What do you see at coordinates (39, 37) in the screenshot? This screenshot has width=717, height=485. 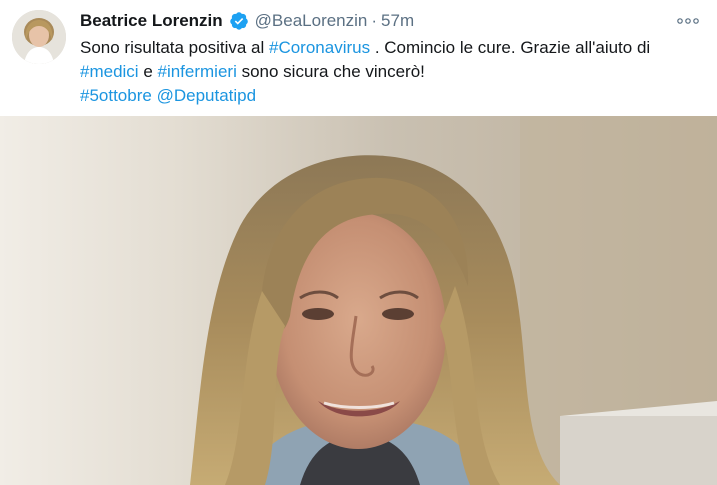 I see `avatar` at bounding box center [39, 37].